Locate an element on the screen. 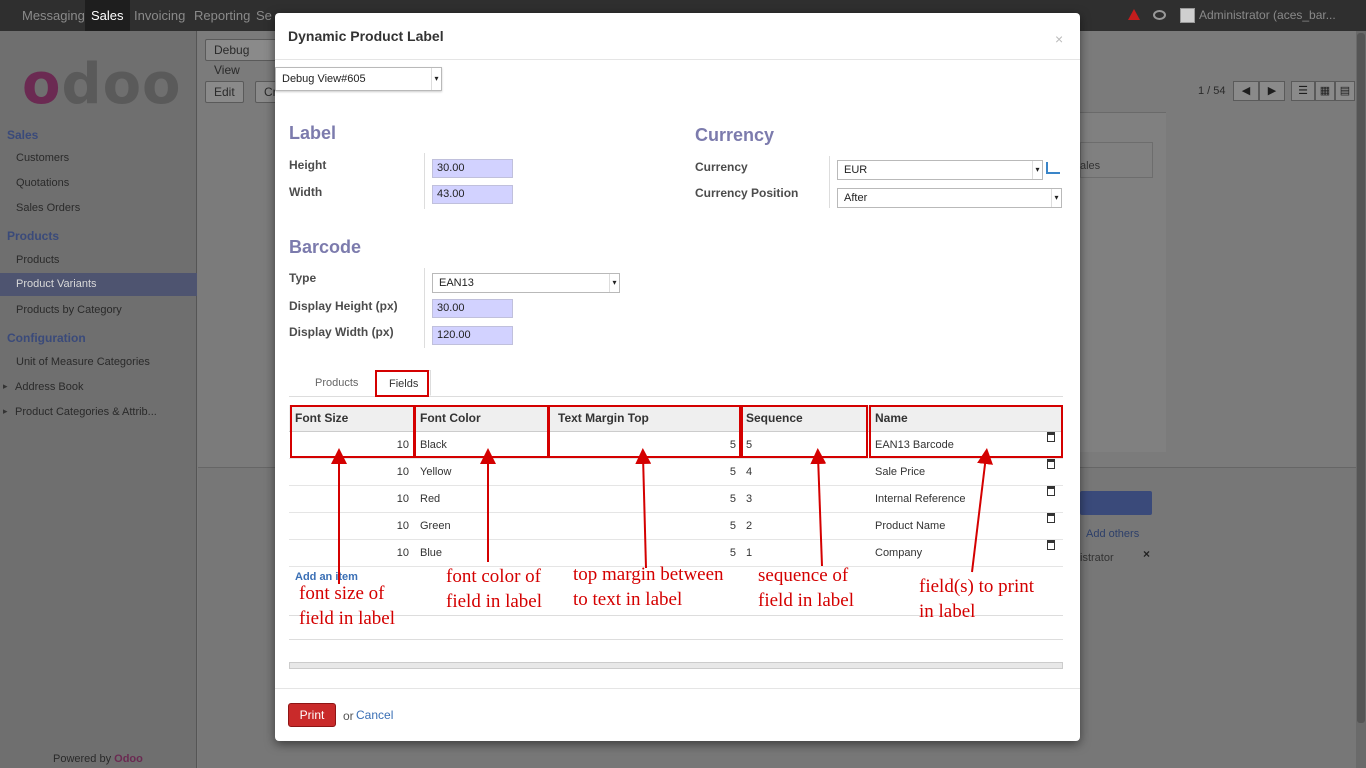  debug-view-select: Debug View#605 ▾ is located at coordinates (358, 79).